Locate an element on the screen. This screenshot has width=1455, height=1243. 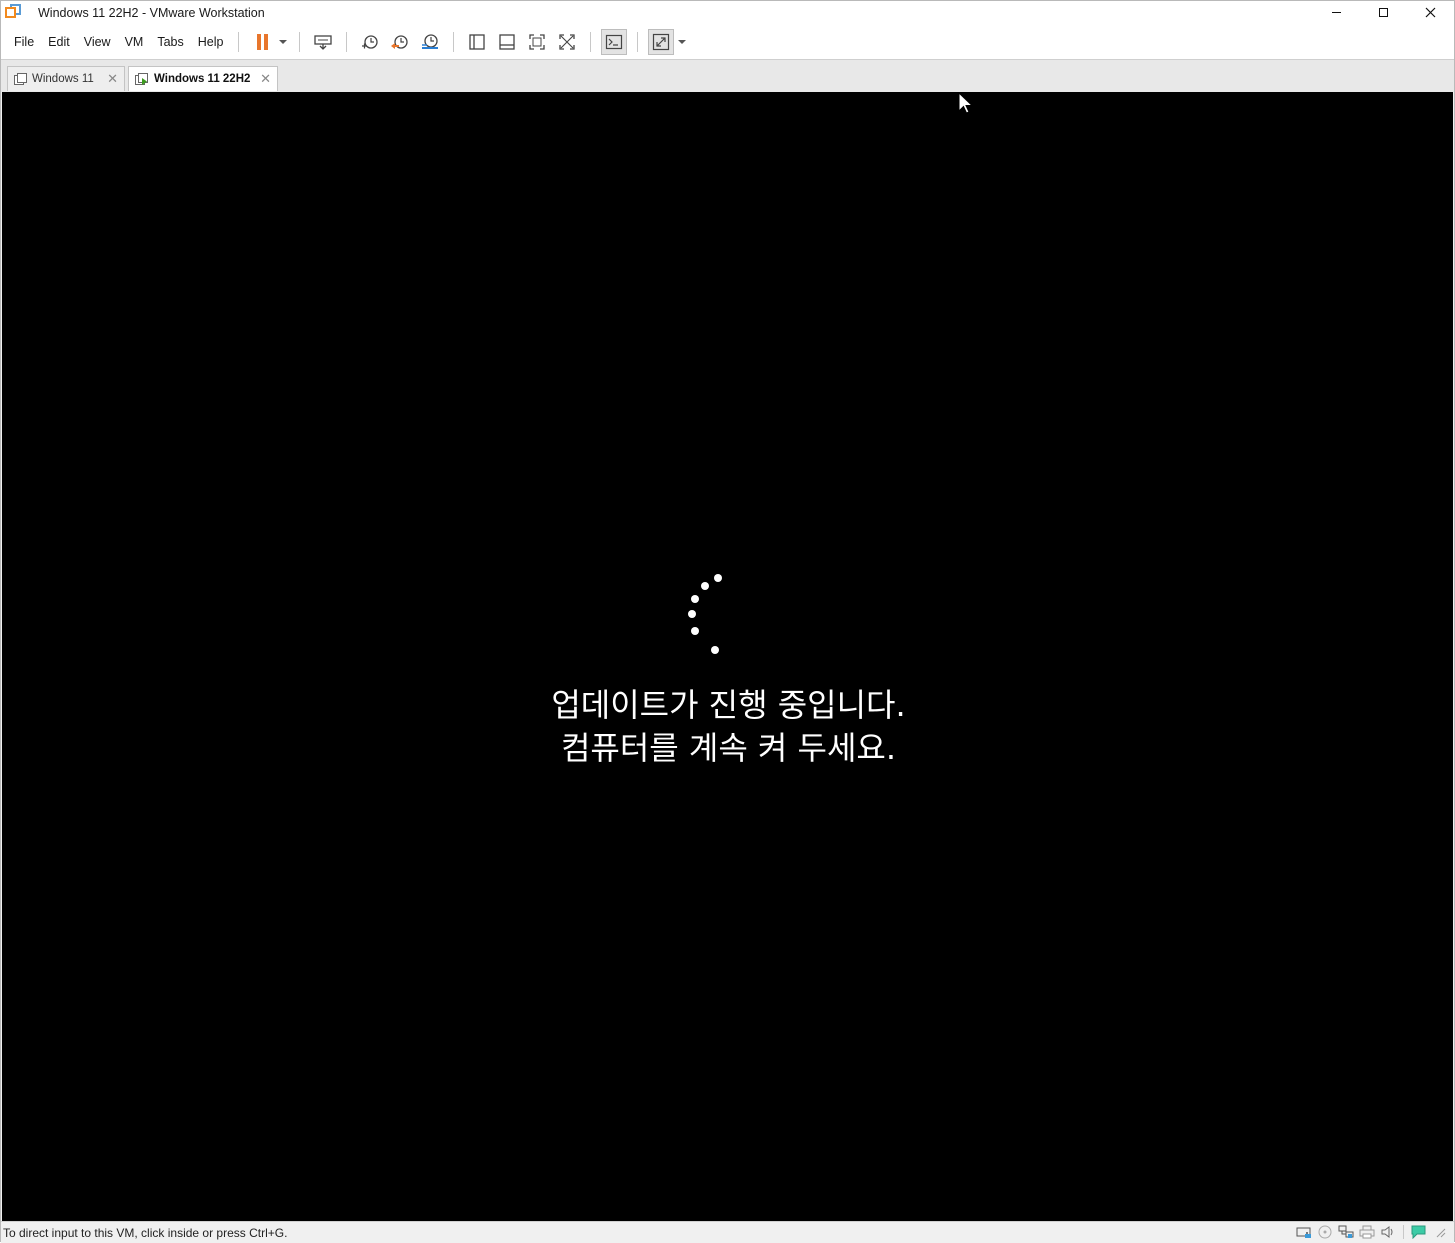
network-icon is located at coordinates (1346, 1232).